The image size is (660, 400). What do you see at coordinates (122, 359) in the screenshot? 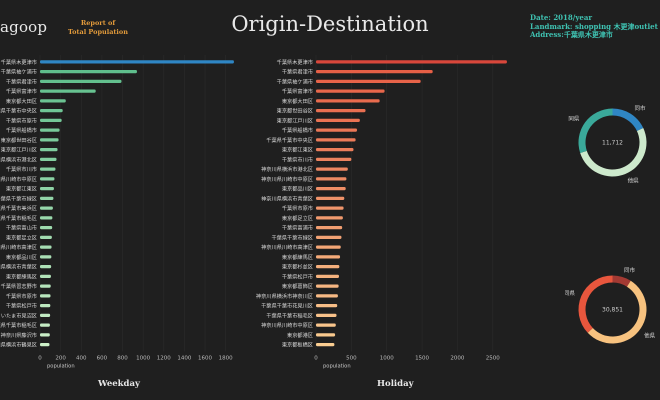
I see `x-tick-label: 800` at bounding box center [122, 359].